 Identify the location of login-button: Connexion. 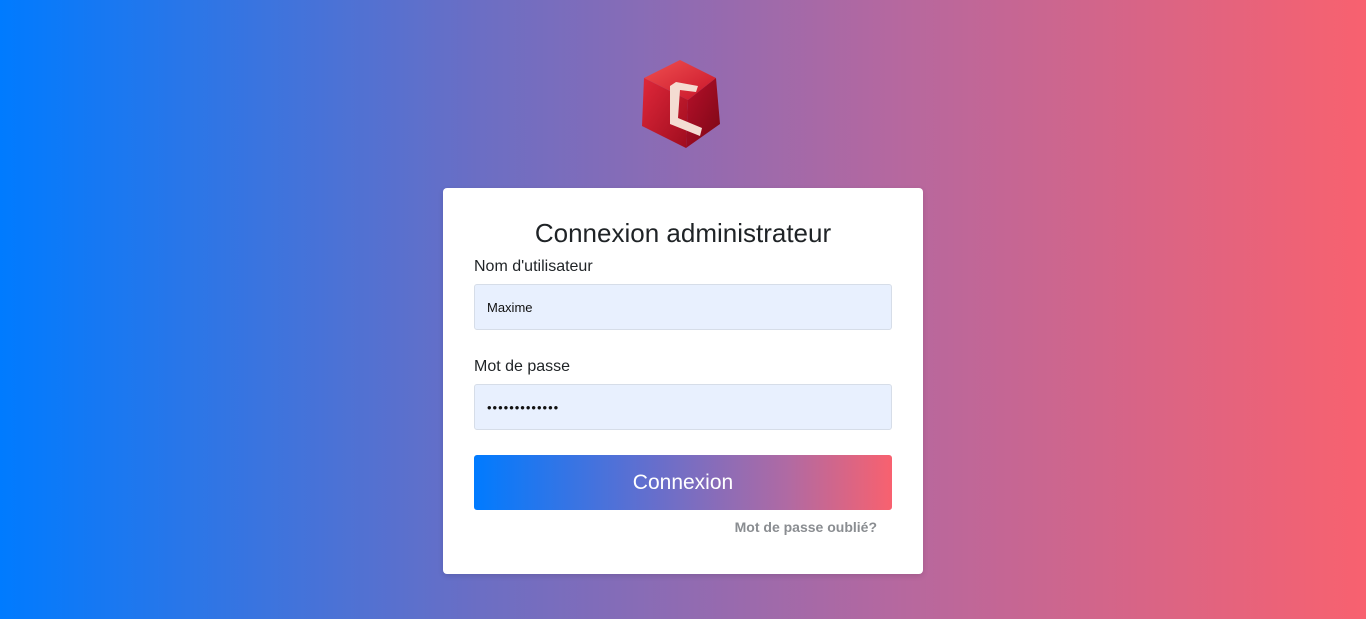
(683, 482).